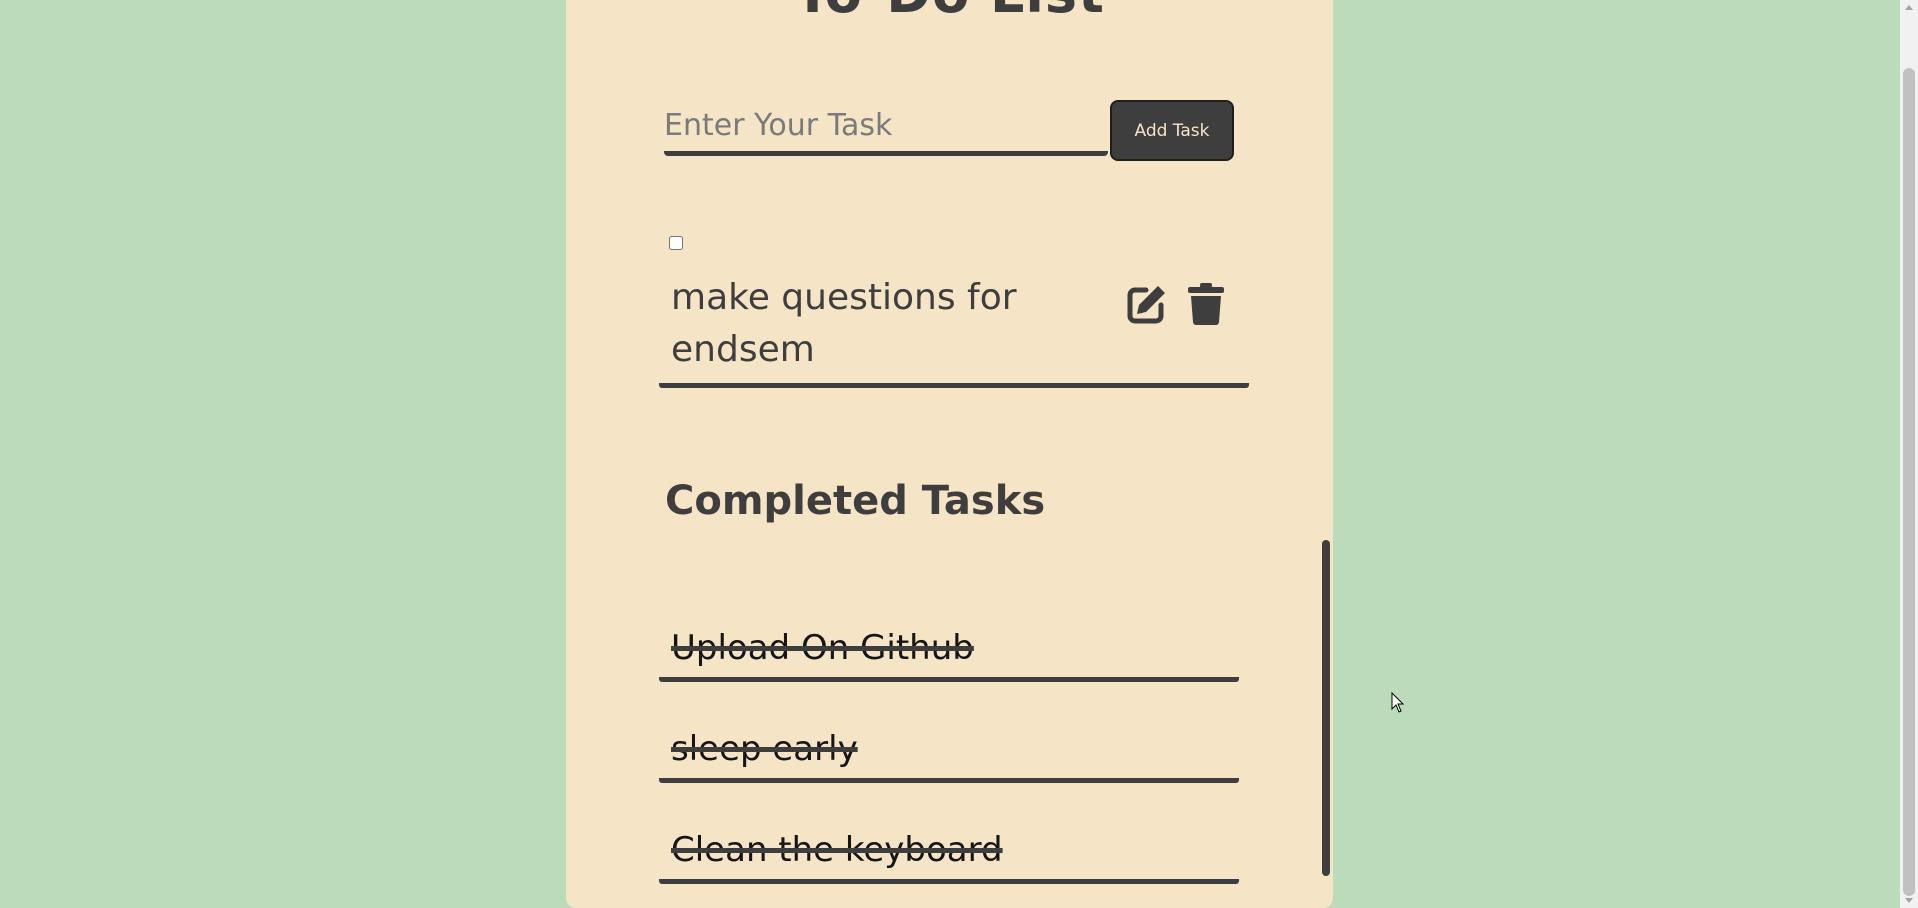 The height and width of the screenshot is (908, 1918). Describe the element at coordinates (764, 749) in the screenshot. I see `completed-task-text: sleep early` at that location.